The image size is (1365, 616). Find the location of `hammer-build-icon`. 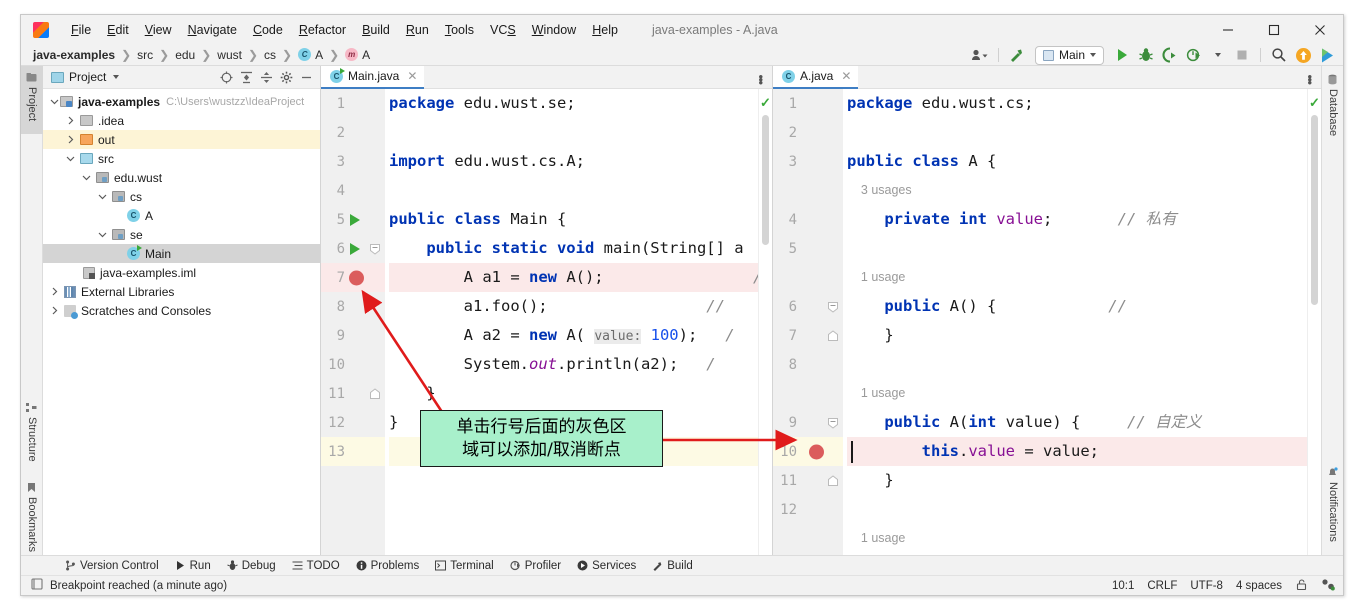

hammer-build-icon is located at coordinates (1017, 55).